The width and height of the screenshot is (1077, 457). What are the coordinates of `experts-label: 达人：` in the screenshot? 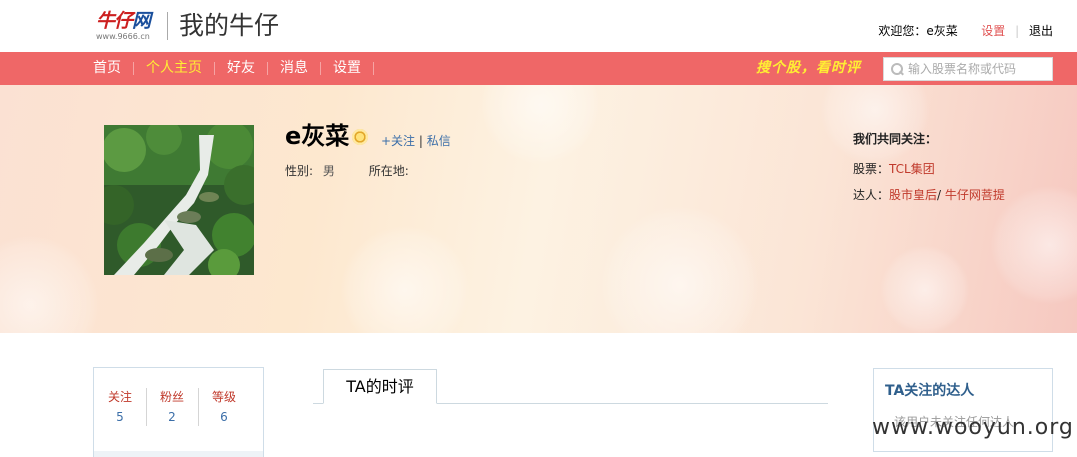 It's located at (871, 195).